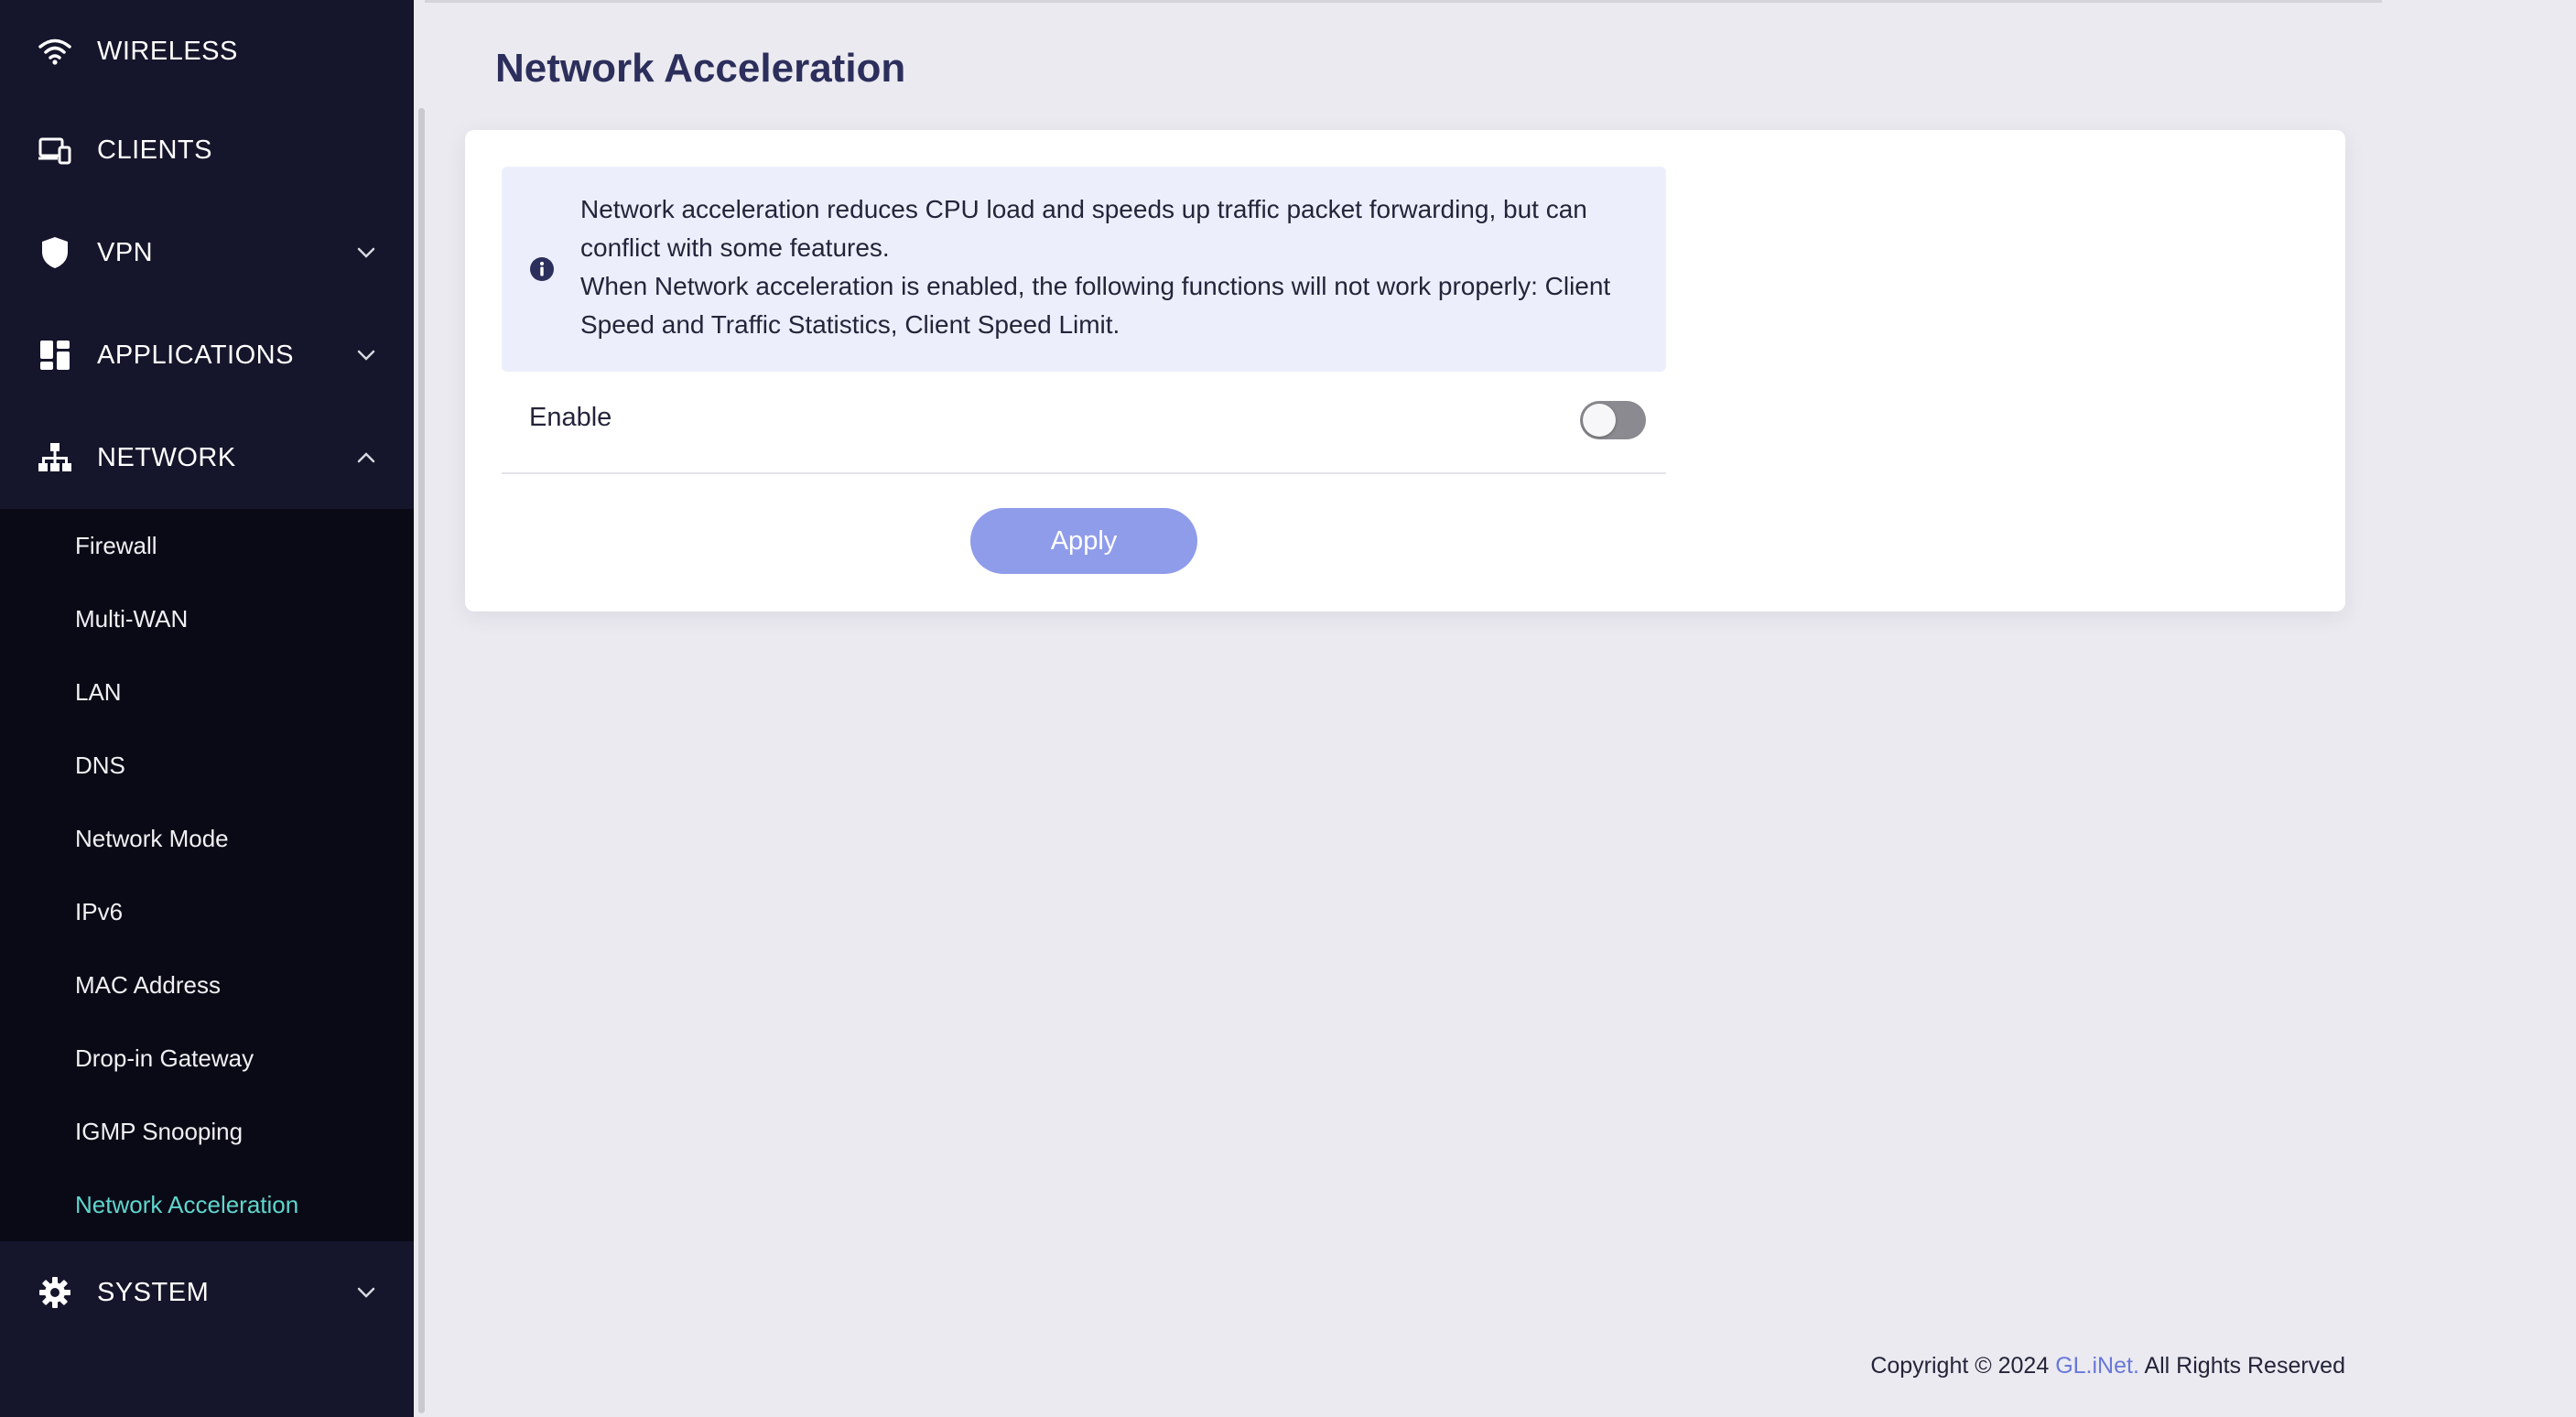  Describe the element at coordinates (159, 1131) in the screenshot. I see `submenu-item-igmp-snooping: IGMP Snooping` at that location.